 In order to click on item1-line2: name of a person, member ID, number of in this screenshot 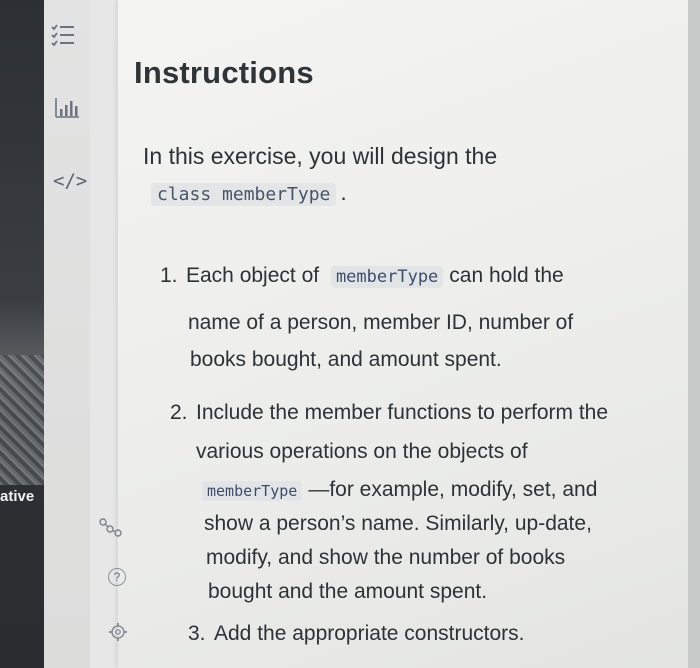, I will do `click(381, 322)`.